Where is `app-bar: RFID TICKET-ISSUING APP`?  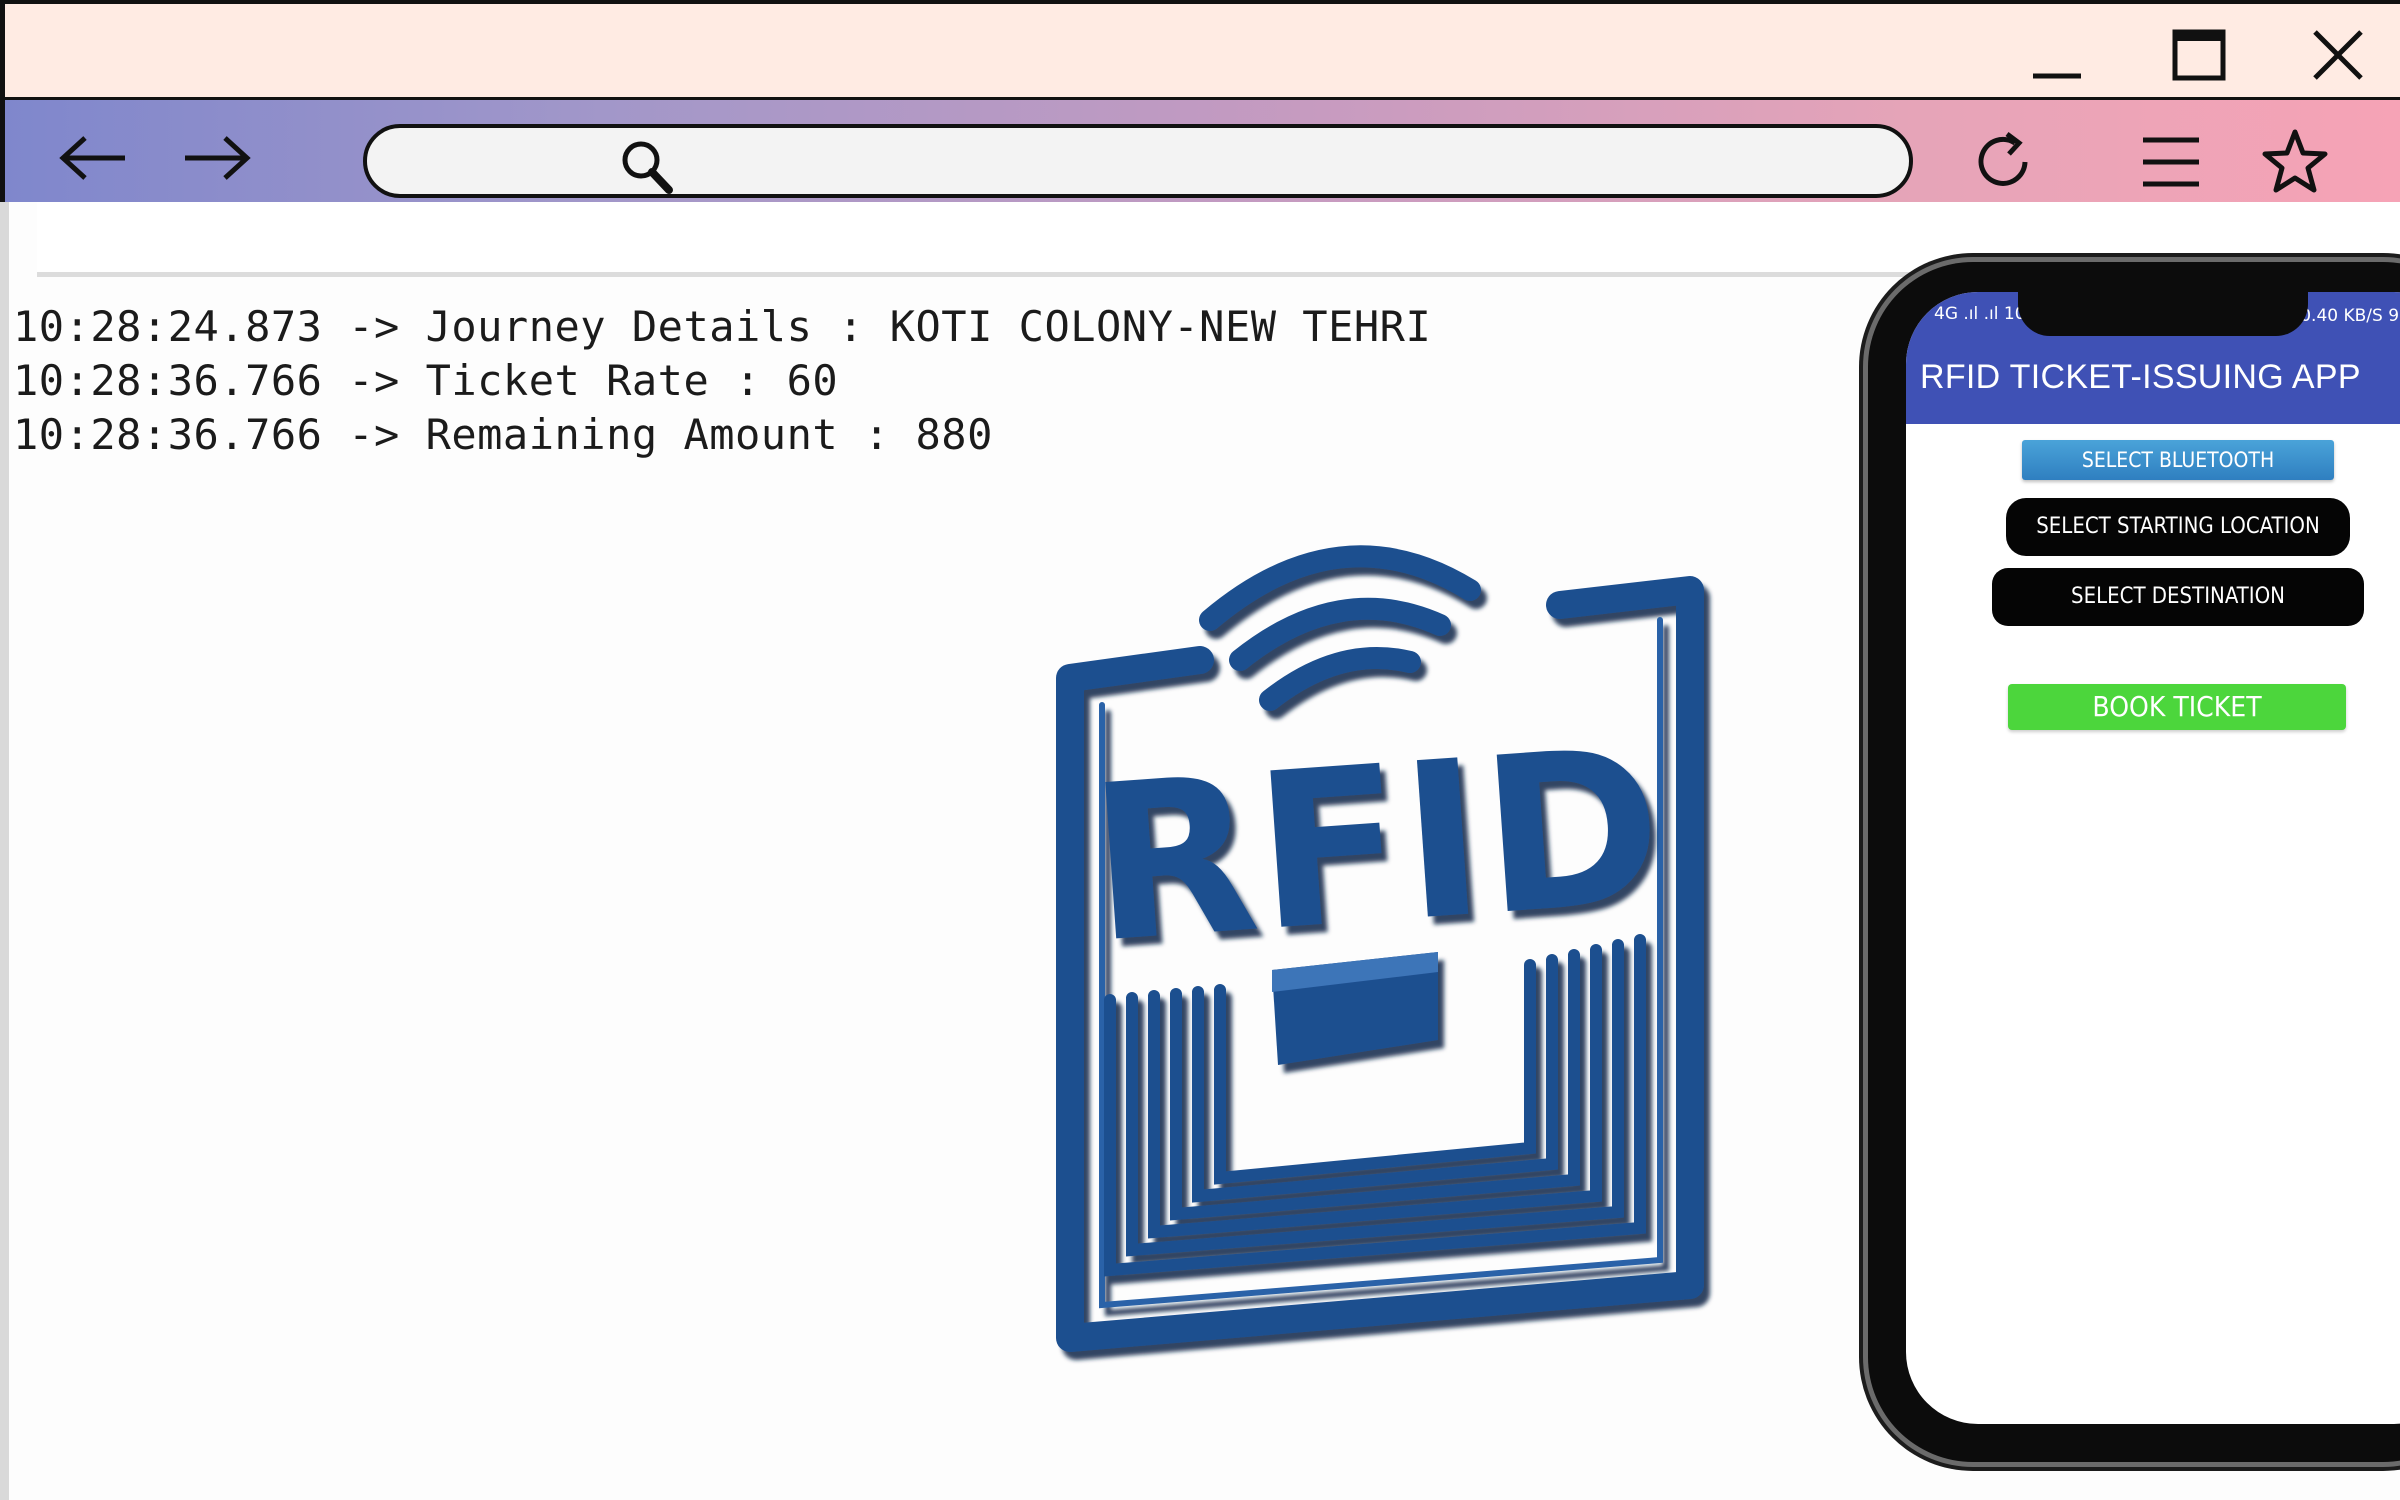
app-bar: RFID TICKET-ISSUING APP is located at coordinates (2153, 381).